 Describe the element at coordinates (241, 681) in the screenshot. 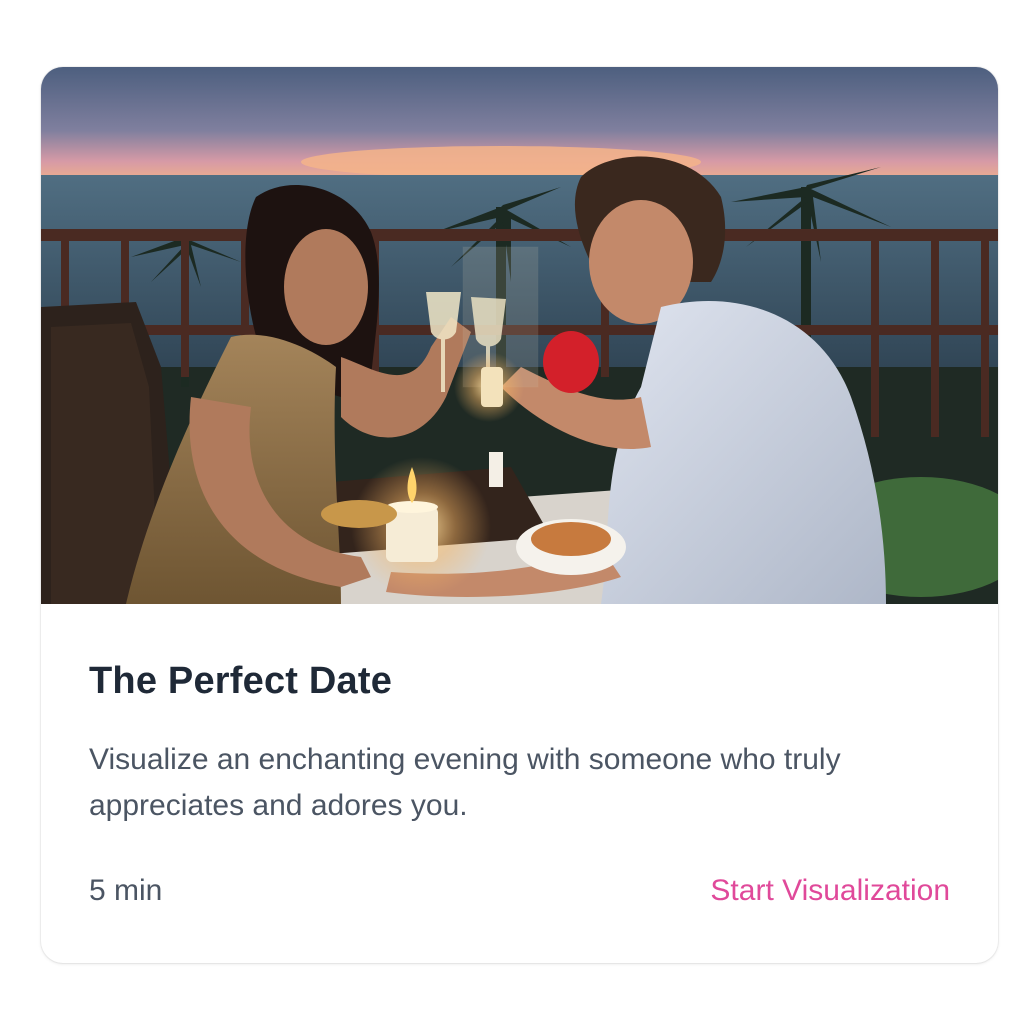

I see `card-title: The Perfect Date` at that location.